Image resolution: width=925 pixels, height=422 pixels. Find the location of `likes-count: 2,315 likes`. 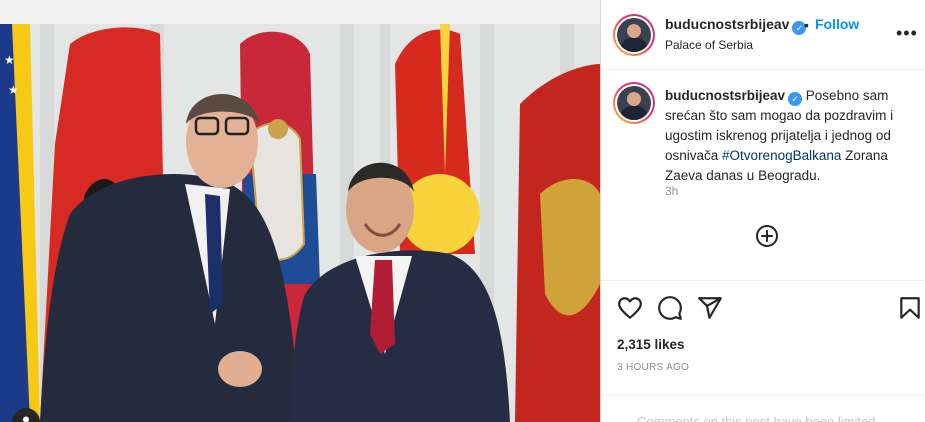

likes-count: 2,315 likes is located at coordinates (651, 344).